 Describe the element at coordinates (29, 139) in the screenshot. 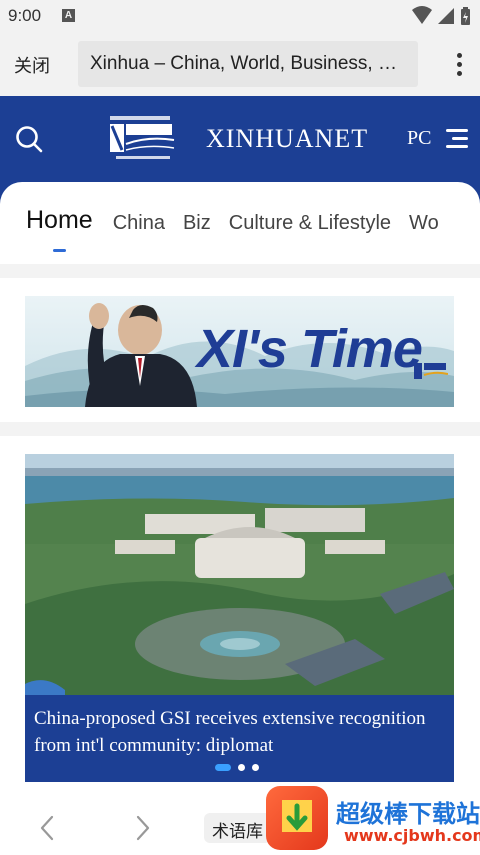

I see `search-icon` at that location.